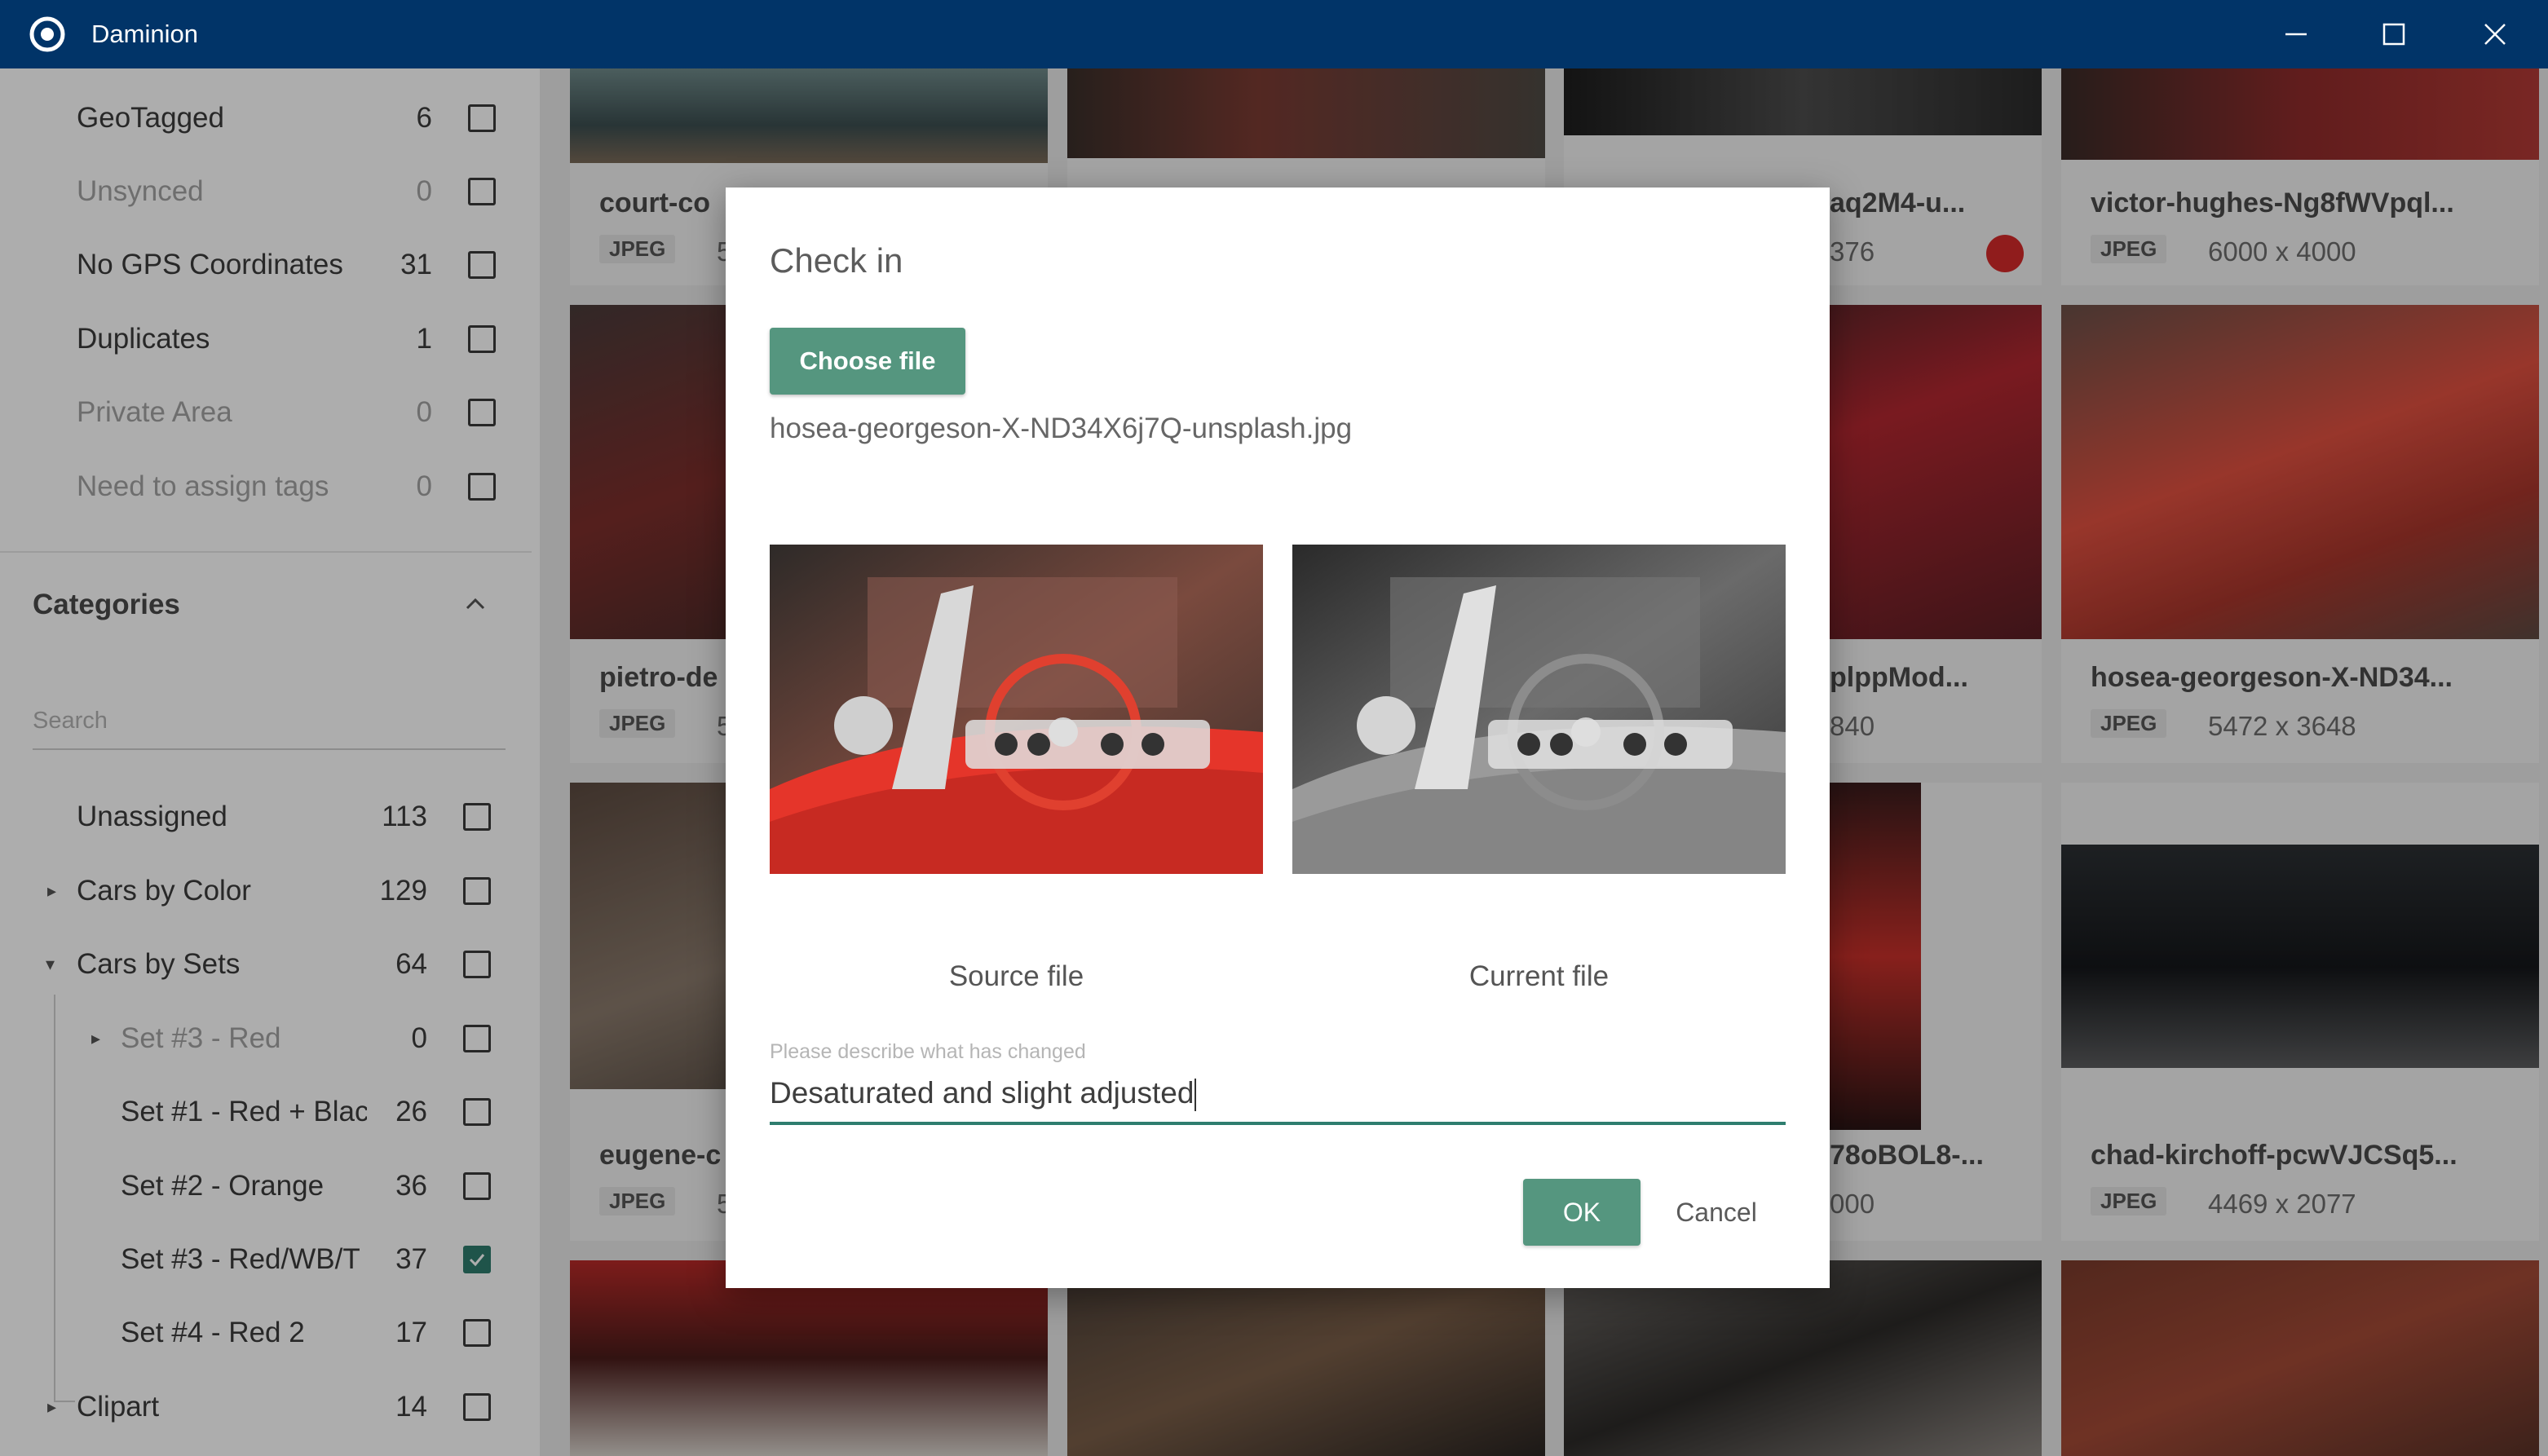 The width and height of the screenshot is (2548, 1456). What do you see at coordinates (1016, 976) in the screenshot?
I see `source-file-caption: Source file` at bounding box center [1016, 976].